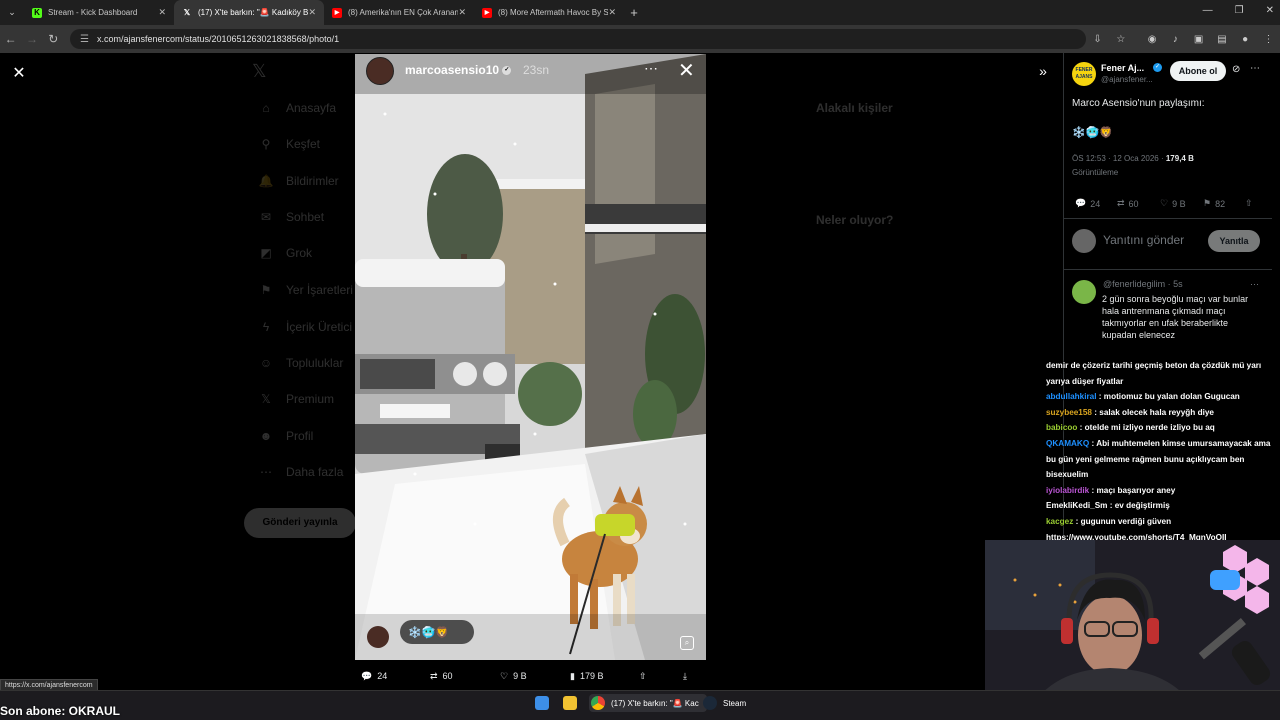 This screenshot has height=720, width=1280. What do you see at coordinates (403, 12) in the screenshot?
I see `tab-title: (8) Amerika'nın EN Çok Aranan` at bounding box center [403, 12].